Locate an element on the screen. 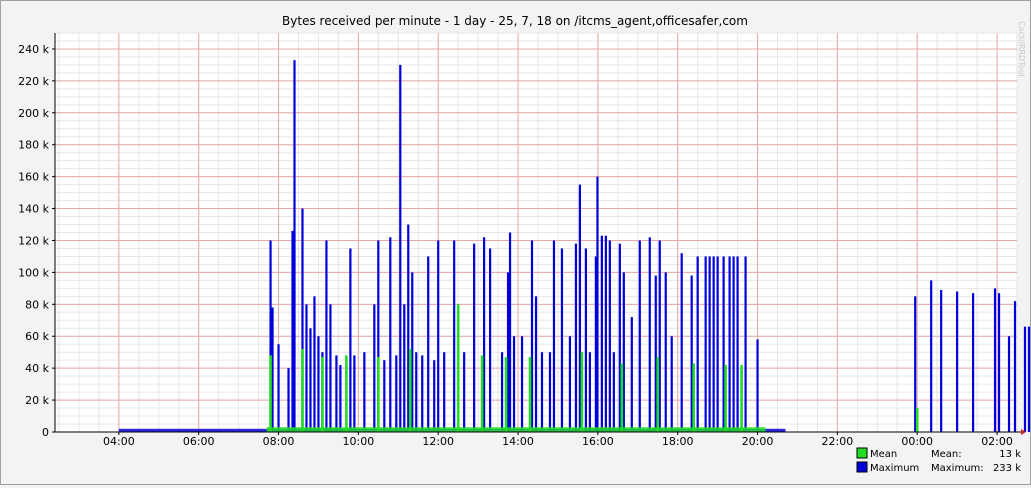 This screenshot has height=488, width=1031. y-tick-label: 0 is located at coordinates (45, 432).